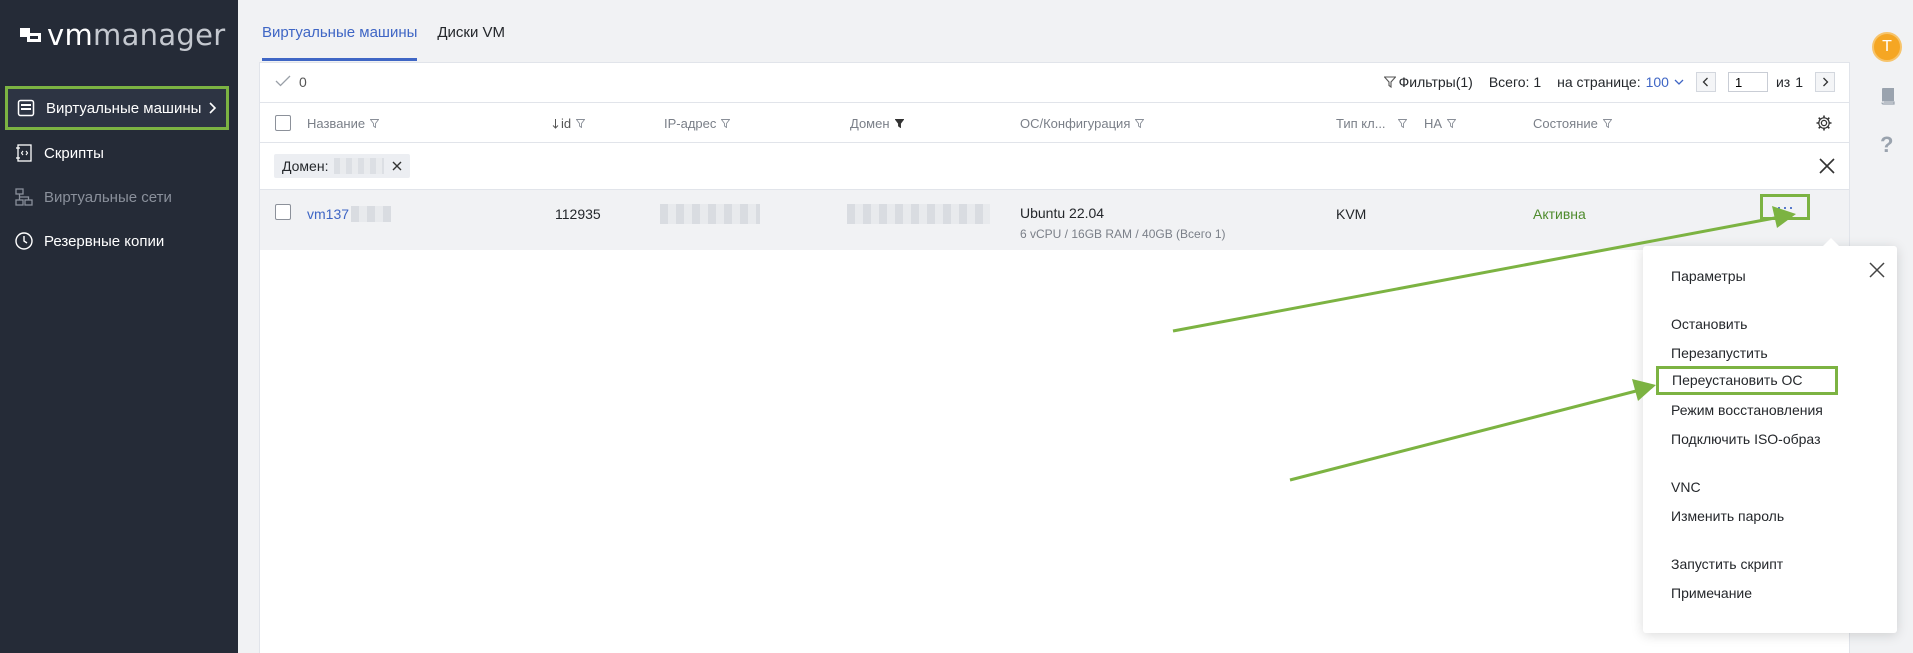 This screenshot has width=1913, height=653. What do you see at coordinates (471, 30) in the screenshot?
I see `tab-vm-disks: Диски VM` at bounding box center [471, 30].